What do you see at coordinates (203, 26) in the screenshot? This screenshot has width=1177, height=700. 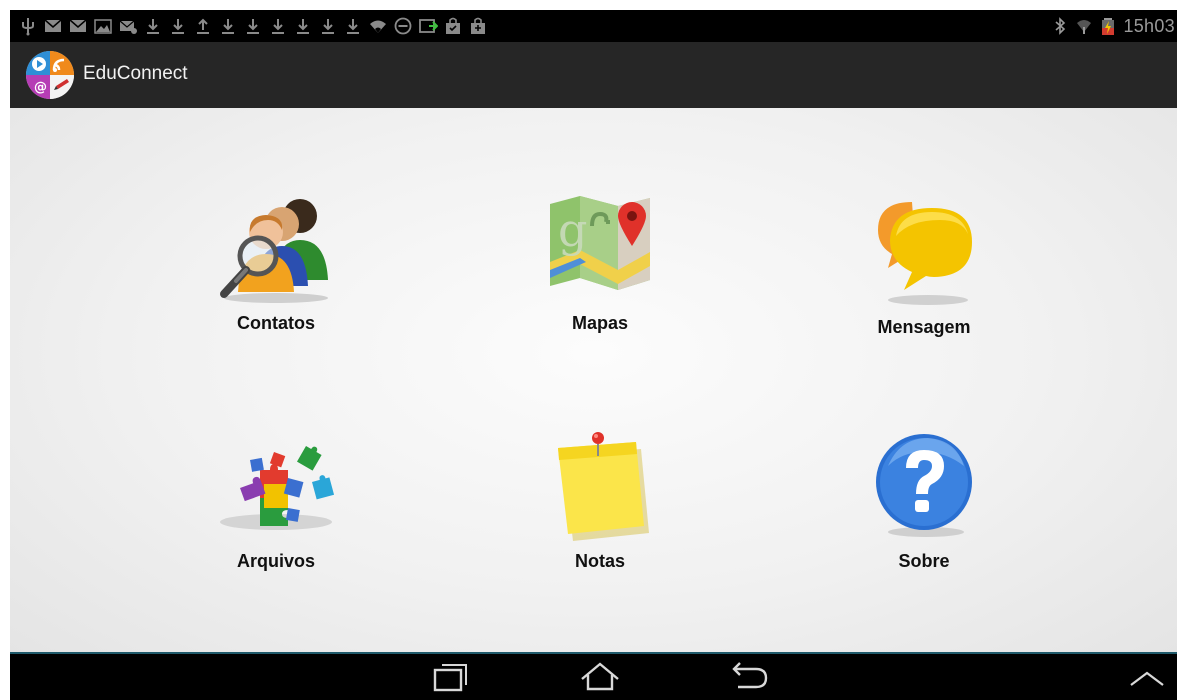 I see `upload-icon` at bounding box center [203, 26].